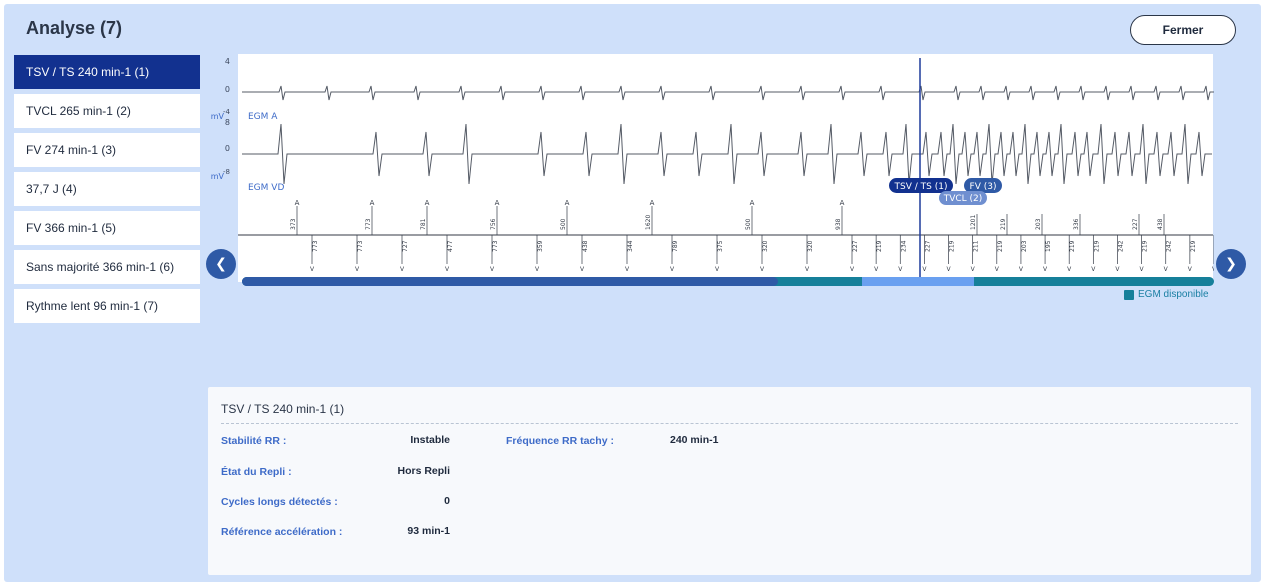 The image size is (1265, 586). I want to click on channel-label-a: EGM A, so click(263, 117).